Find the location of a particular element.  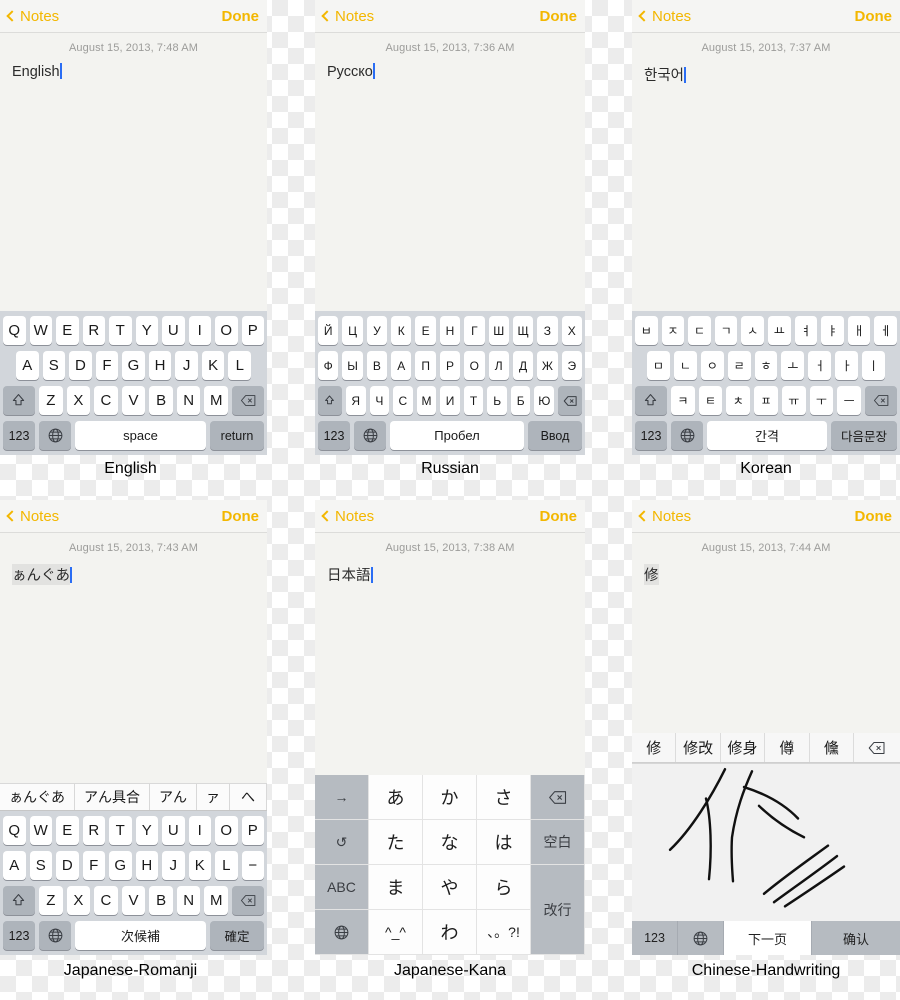

return-key: return is located at coordinates (237, 435).